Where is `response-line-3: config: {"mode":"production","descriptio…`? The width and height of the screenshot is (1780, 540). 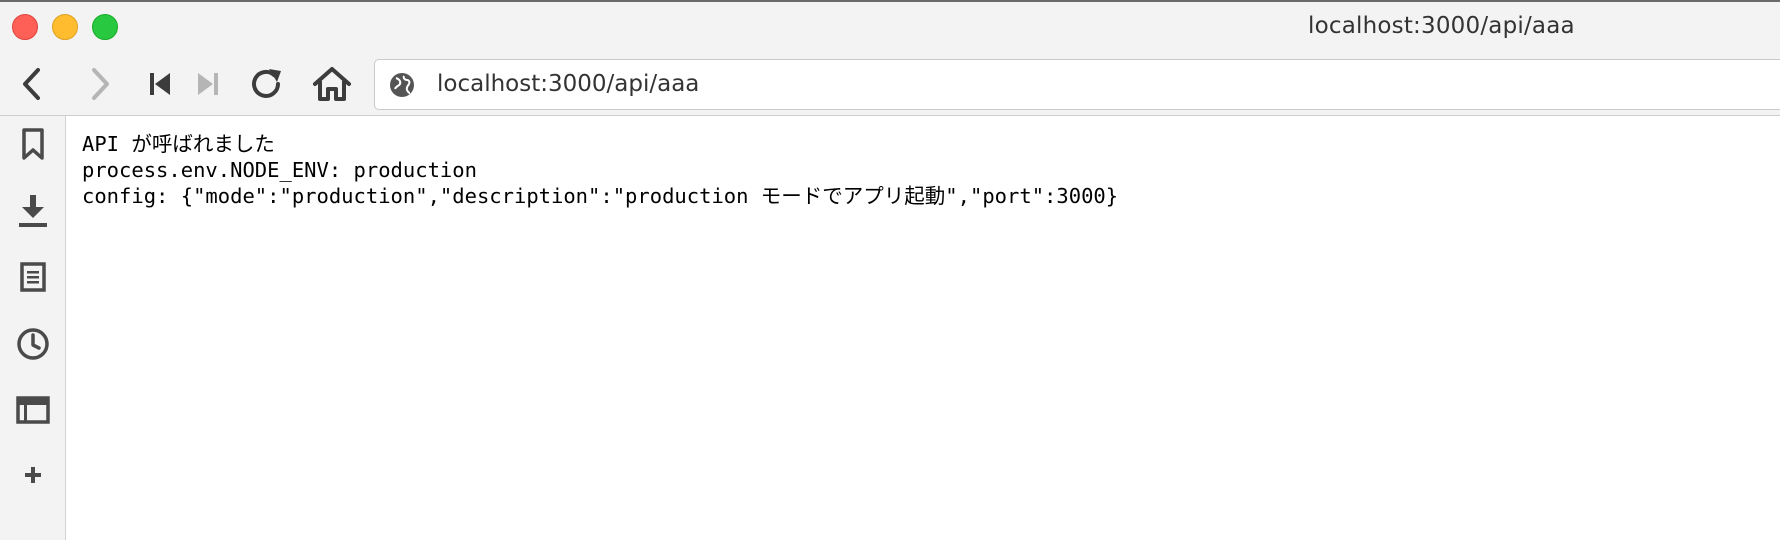 response-line-3: config: {"mode":"production","descriptio… is located at coordinates (600, 196).